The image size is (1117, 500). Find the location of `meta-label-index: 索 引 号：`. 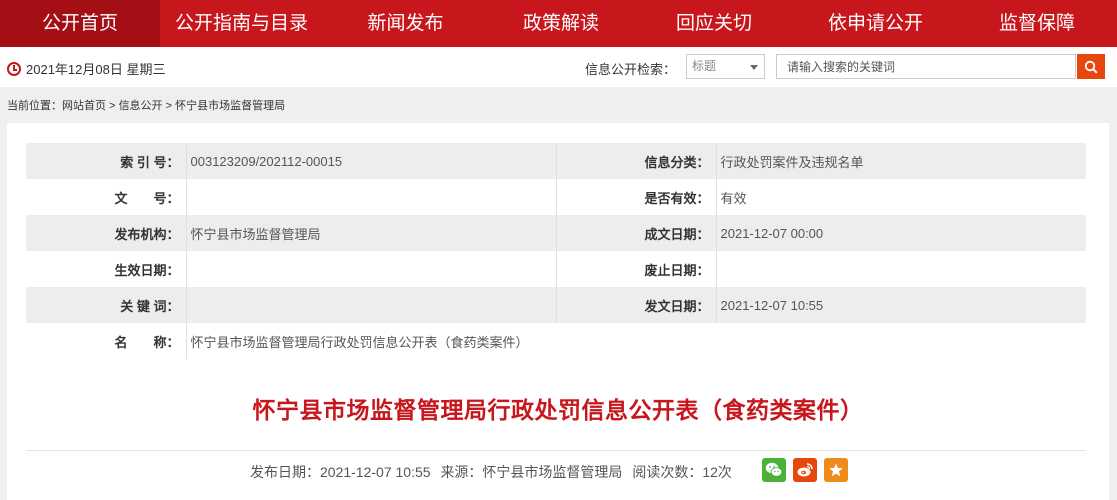

meta-label-index: 索 引 号： is located at coordinates (106, 161).